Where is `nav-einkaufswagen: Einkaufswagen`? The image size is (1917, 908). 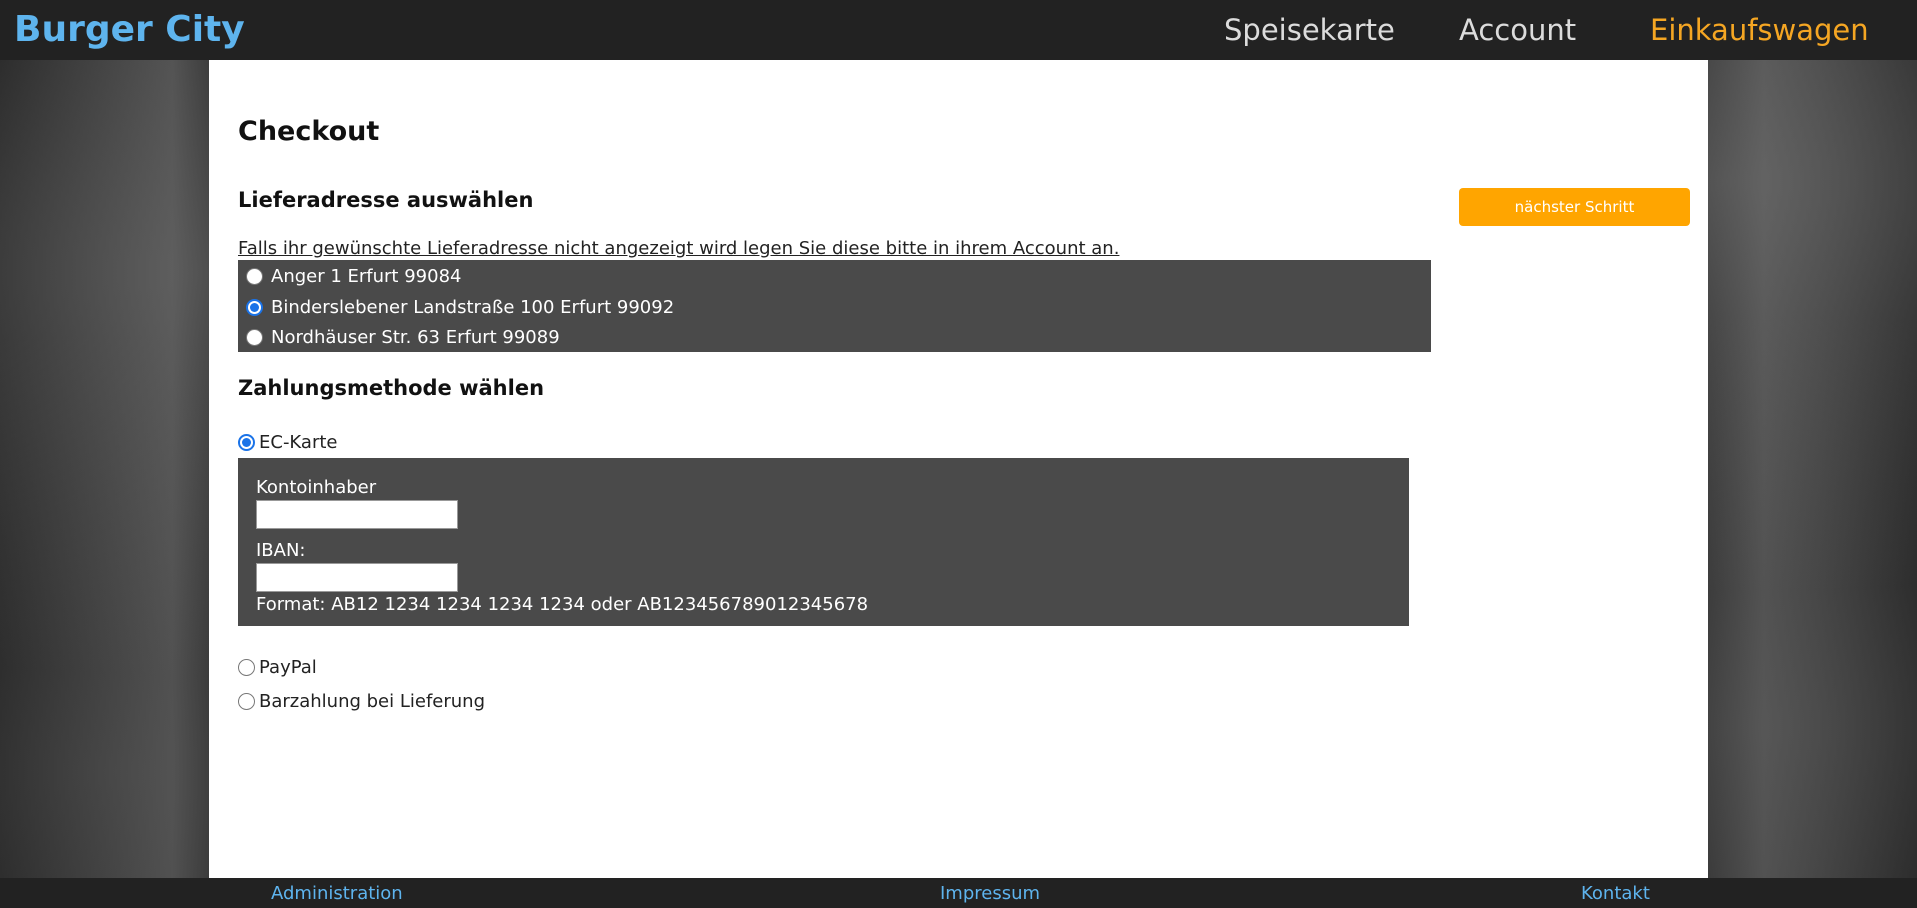 nav-einkaufswagen: Einkaufswagen is located at coordinates (1759, 30).